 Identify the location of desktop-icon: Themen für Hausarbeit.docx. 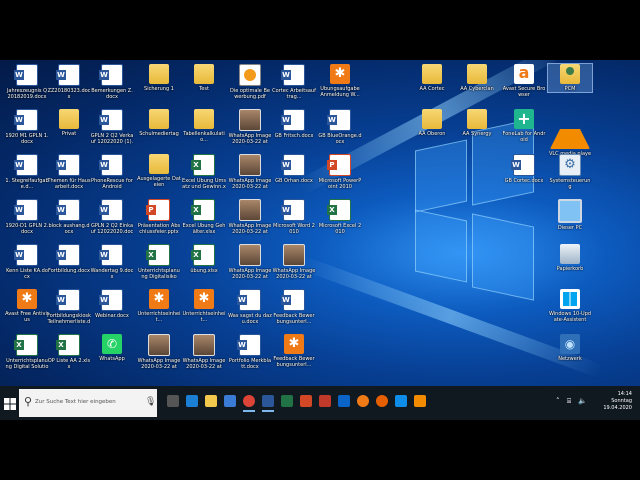
(69, 172).